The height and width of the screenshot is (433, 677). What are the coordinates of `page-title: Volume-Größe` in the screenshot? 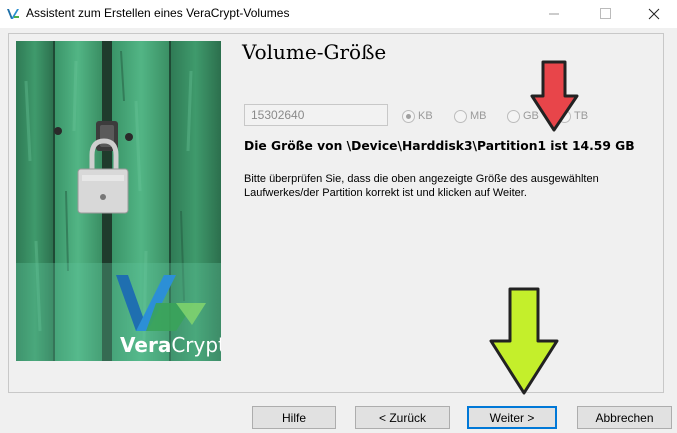 It's located at (314, 52).